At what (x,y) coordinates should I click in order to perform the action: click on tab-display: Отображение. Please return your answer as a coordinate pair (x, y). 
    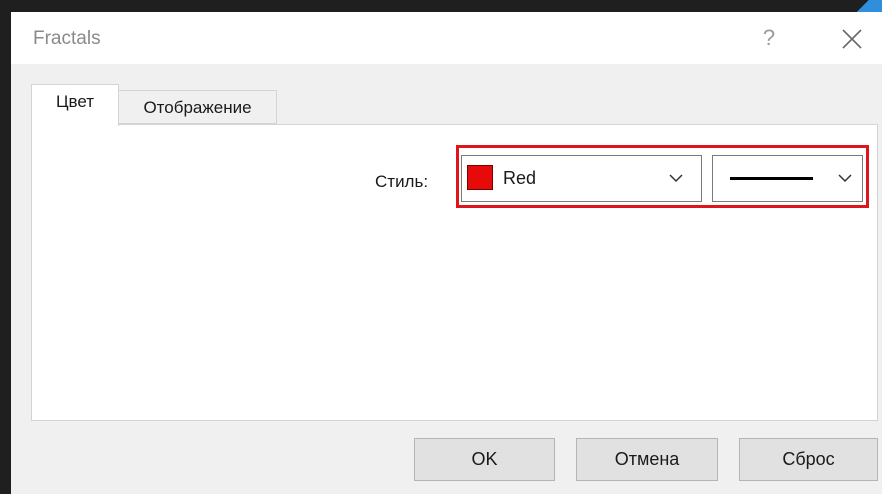
    Looking at the image, I should click on (198, 107).